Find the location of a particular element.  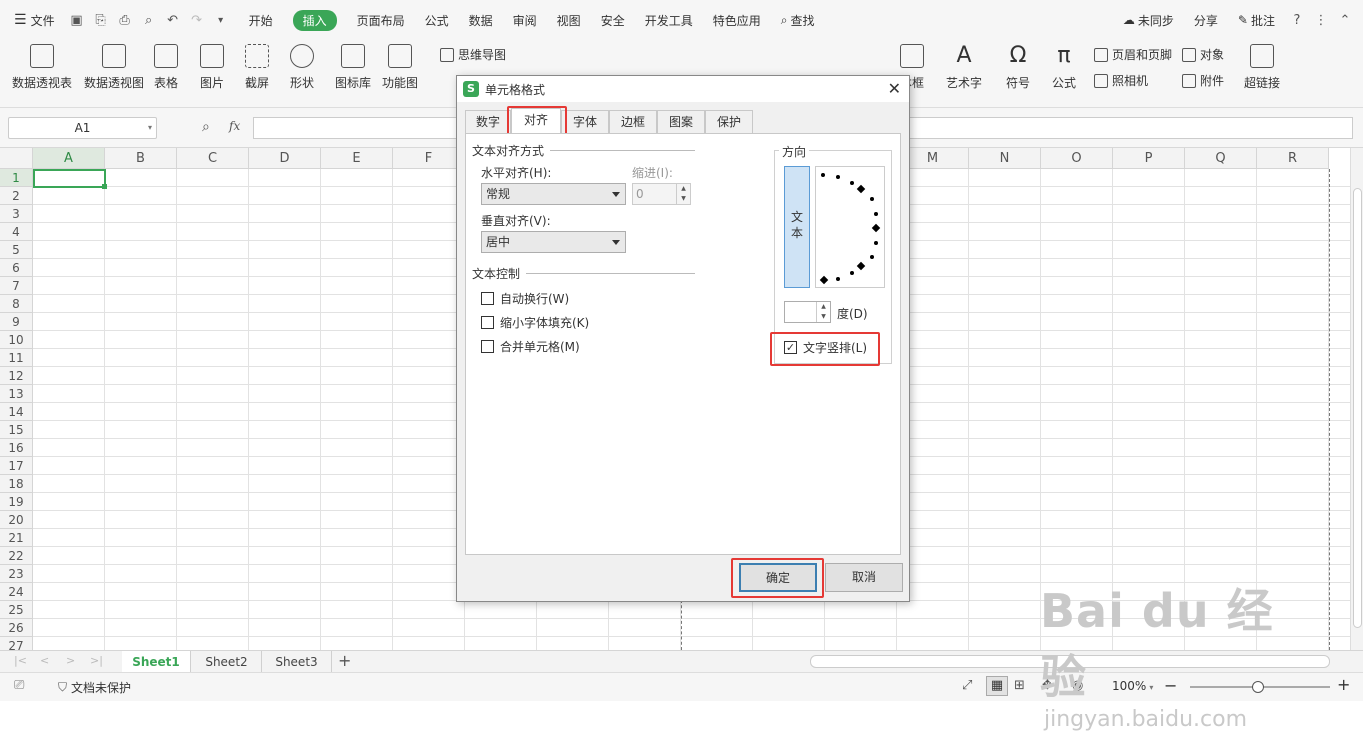

document-protection-status: ⛉ 文档未保护 is located at coordinates (94, 687).